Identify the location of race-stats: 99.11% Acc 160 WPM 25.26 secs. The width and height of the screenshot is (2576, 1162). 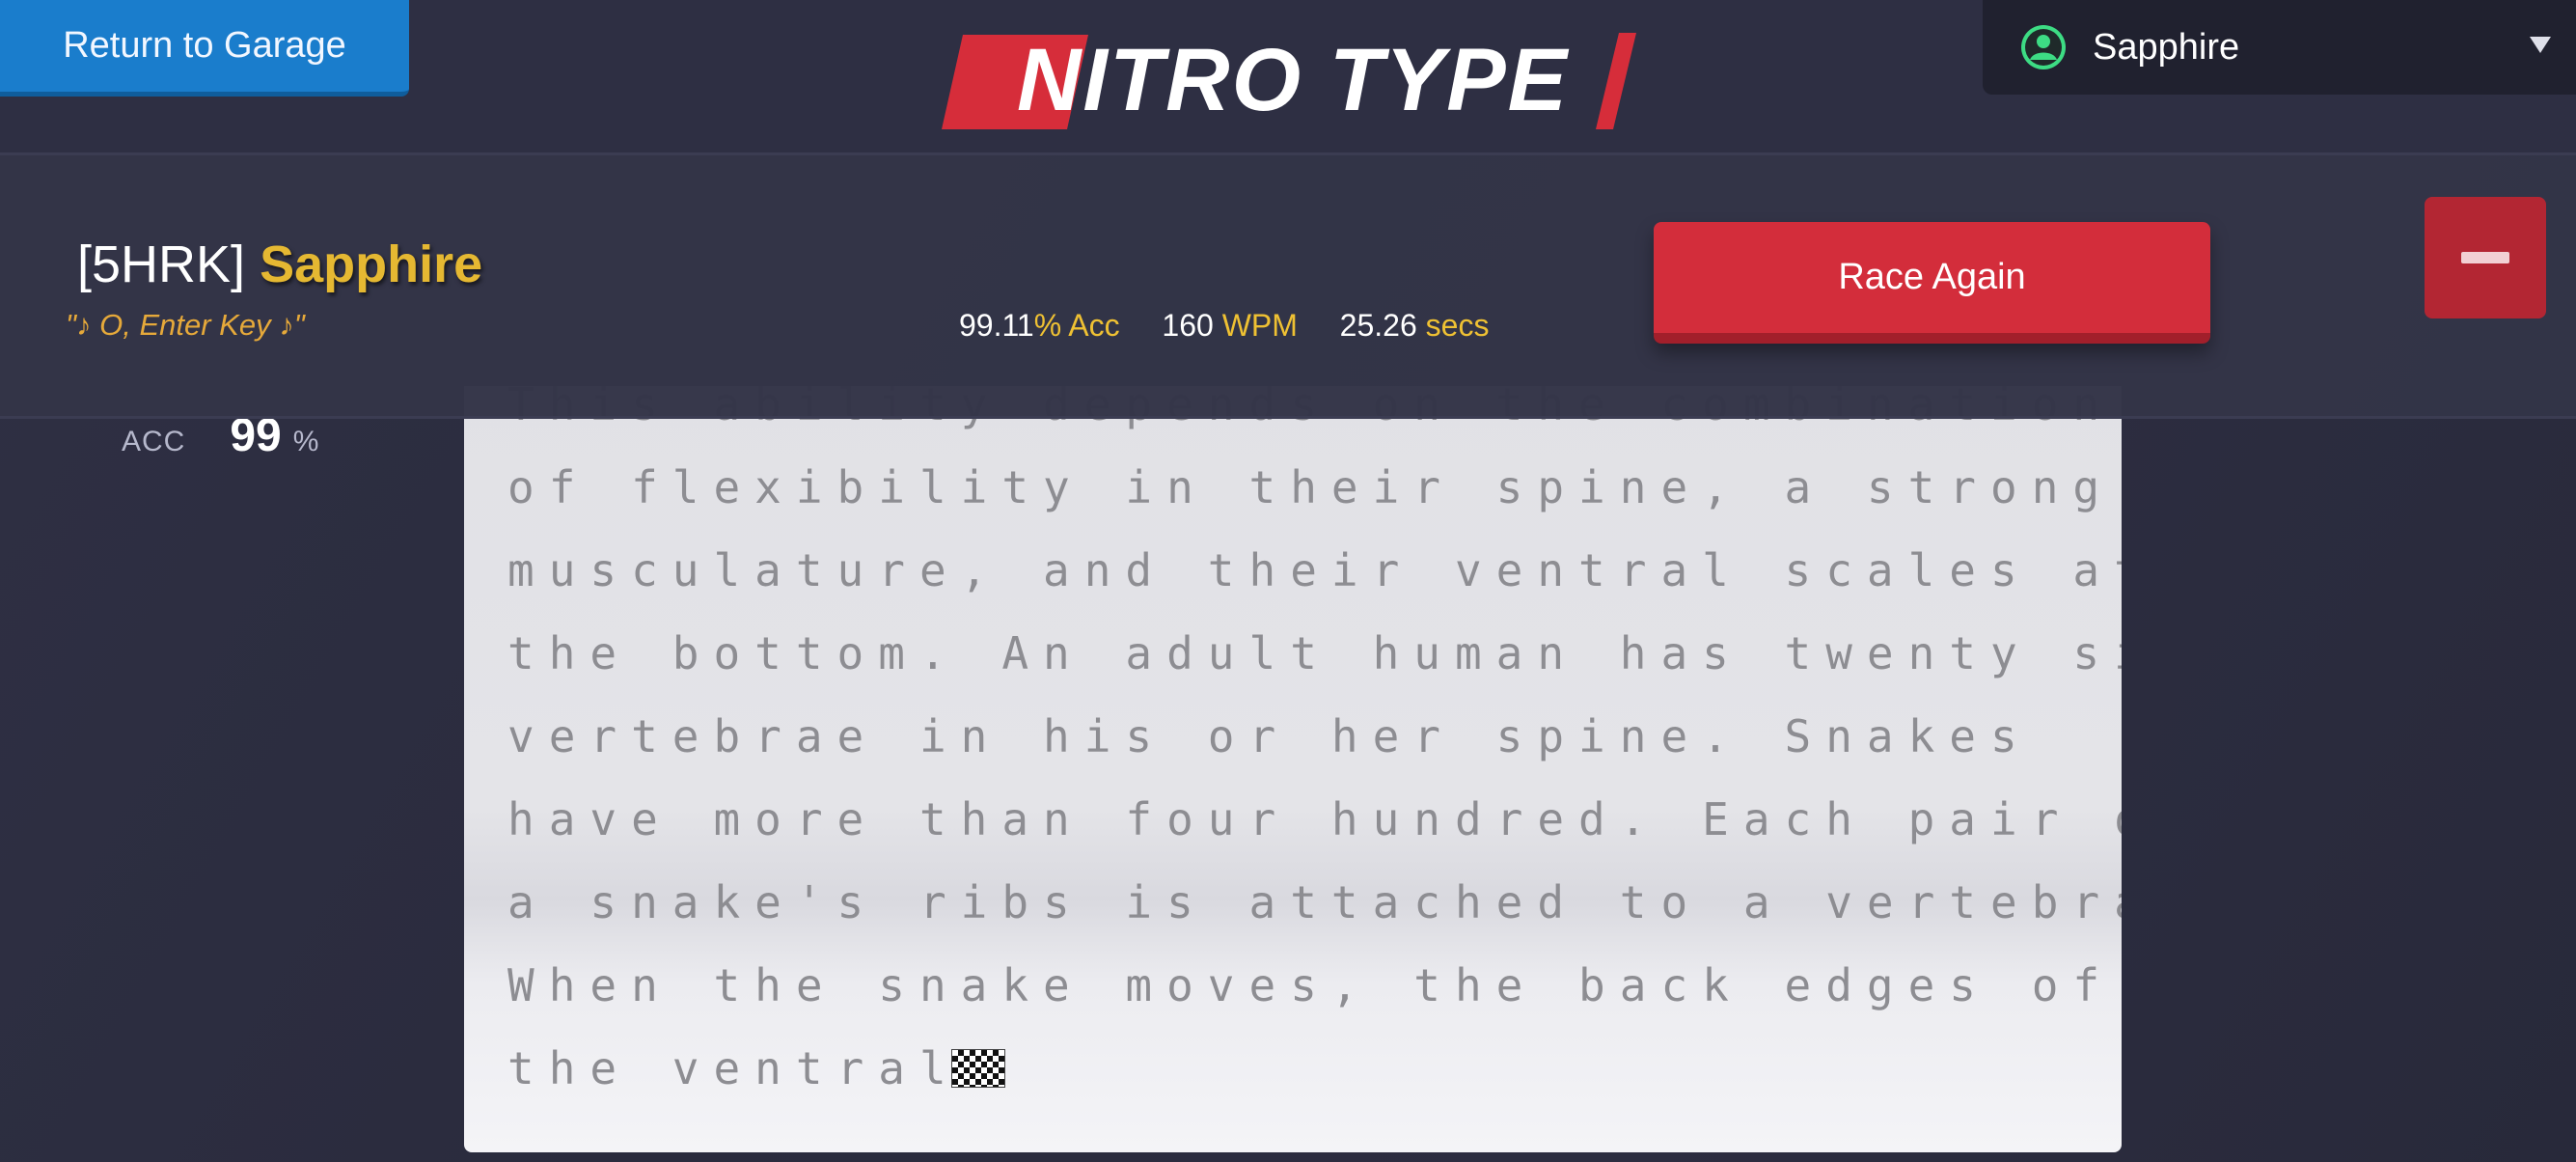
(1224, 326).